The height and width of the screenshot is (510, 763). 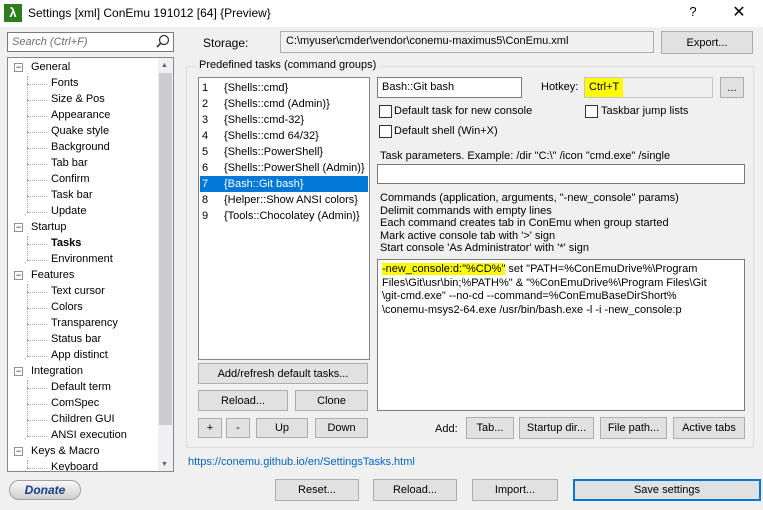 I want to click on task-number: 1, so click(x=205, y=88).